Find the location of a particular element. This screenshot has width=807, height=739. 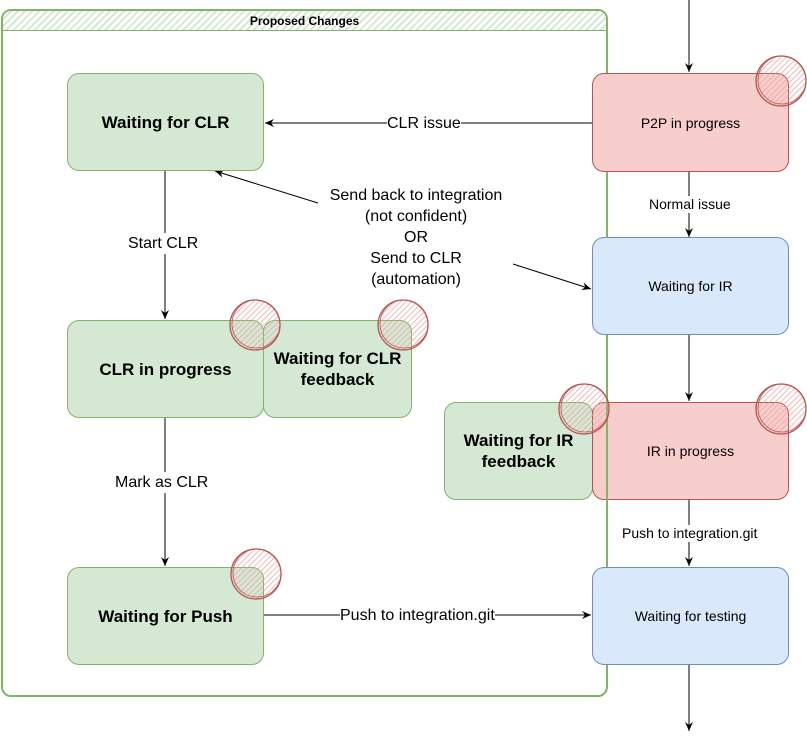

node-waiting-for-clr-feedback: Waiting for CLR feedback is located at coordinates (337, 369).